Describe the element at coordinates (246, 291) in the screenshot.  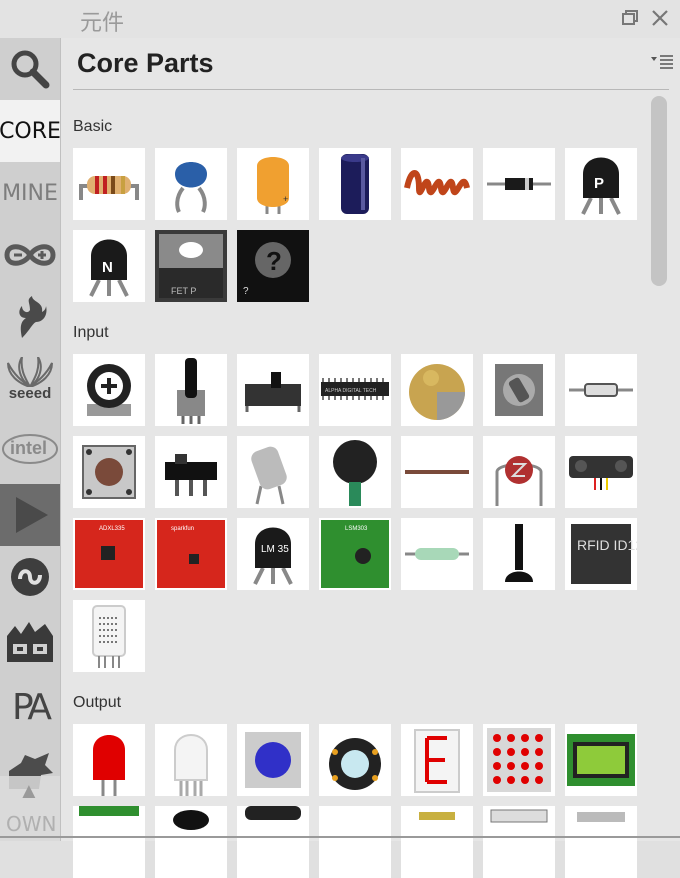
I see `part-marking: ?` at that location.